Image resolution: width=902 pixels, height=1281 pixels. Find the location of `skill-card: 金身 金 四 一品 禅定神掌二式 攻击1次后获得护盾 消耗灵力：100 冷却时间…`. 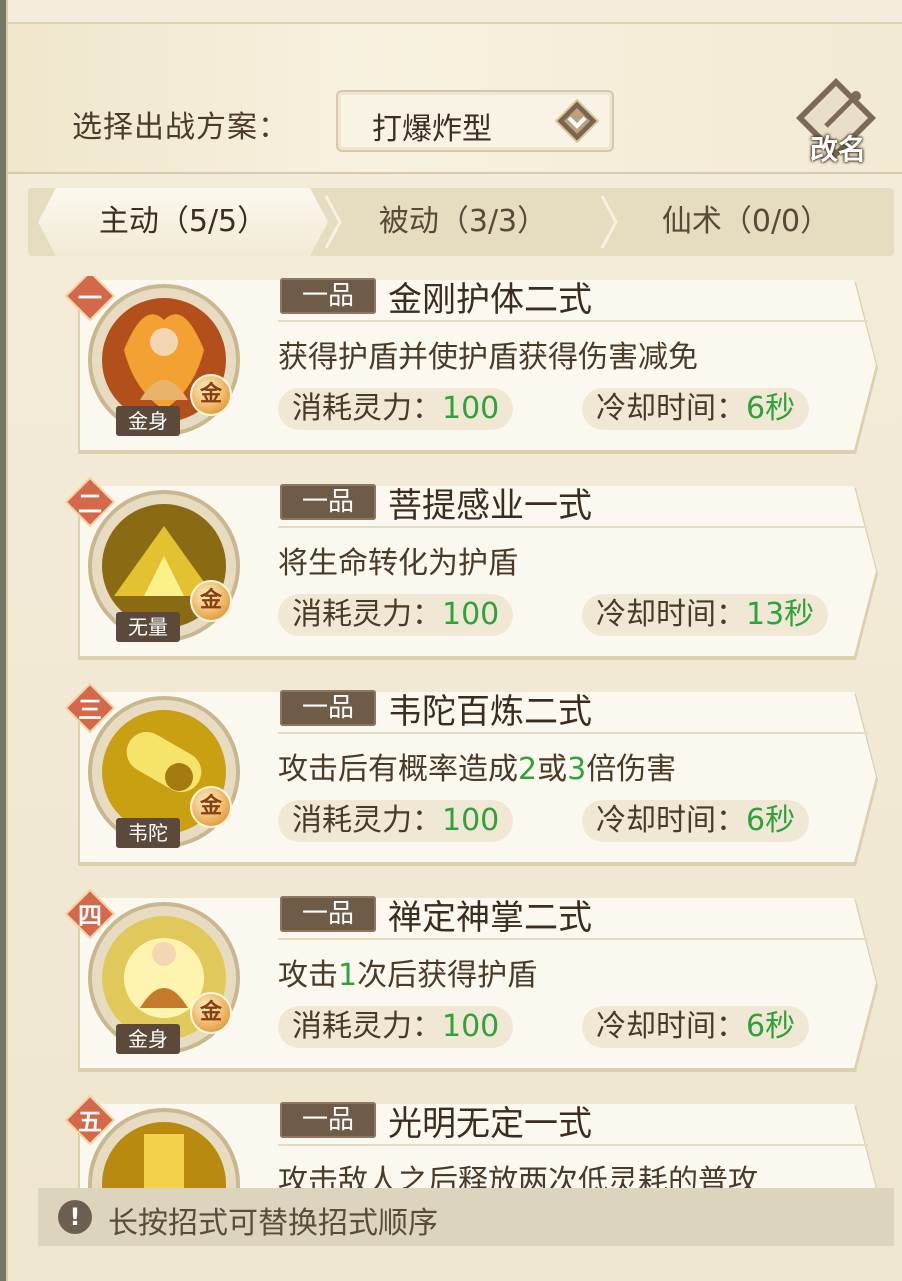

skill-card: 金身 金 四 一品 禅定神掌二式 攻击1次后获得护盾 消耗灵力：100 冷却时间… is located at coordinates (468, 980).